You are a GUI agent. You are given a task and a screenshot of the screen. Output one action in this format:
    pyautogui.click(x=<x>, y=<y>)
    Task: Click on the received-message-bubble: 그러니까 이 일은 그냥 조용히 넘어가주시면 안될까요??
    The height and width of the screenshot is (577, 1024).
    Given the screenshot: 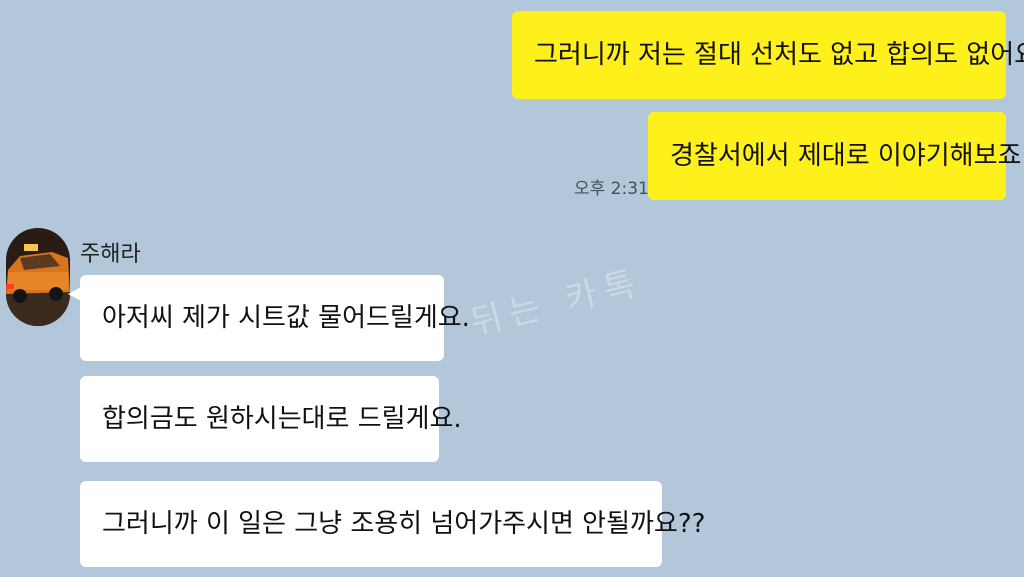 What is the action you would take?
    pyautogui.click(x=392, y=524)
    